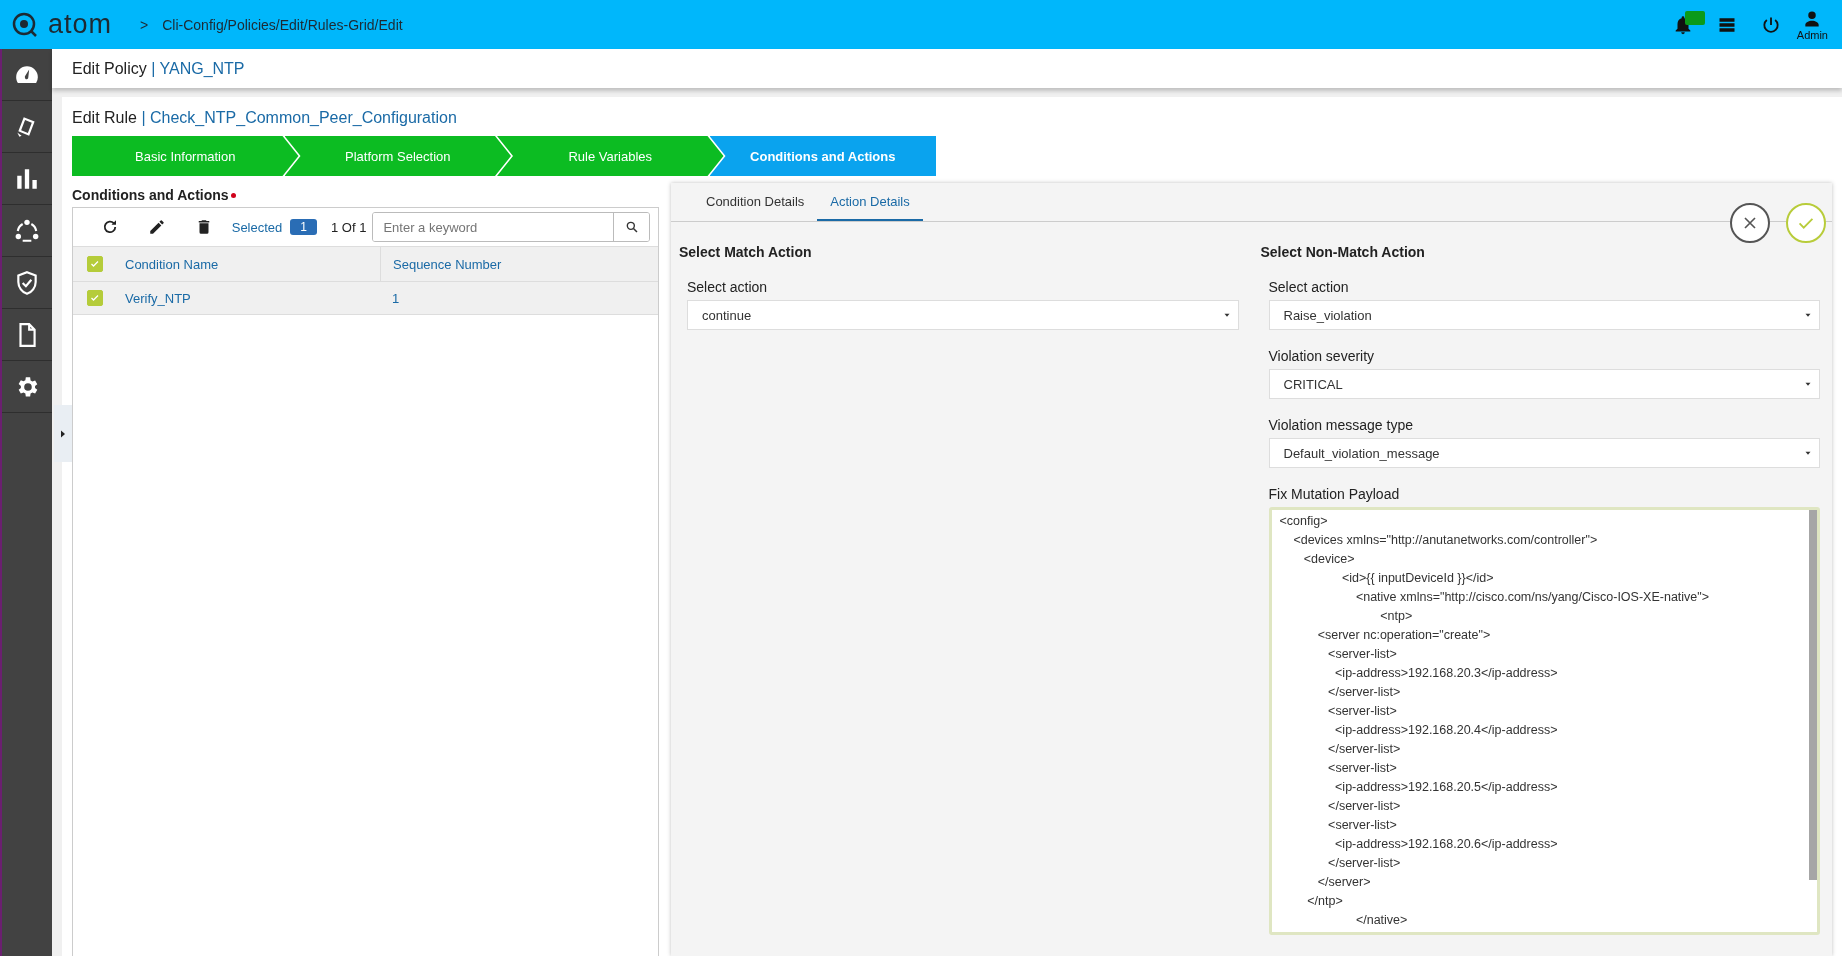 This screenshot has height=956, width=1842. What do you see at coordinates (519, 264) in the screenshot?
I see `column-header: Sequence Number` at bounding box center [519, 264].